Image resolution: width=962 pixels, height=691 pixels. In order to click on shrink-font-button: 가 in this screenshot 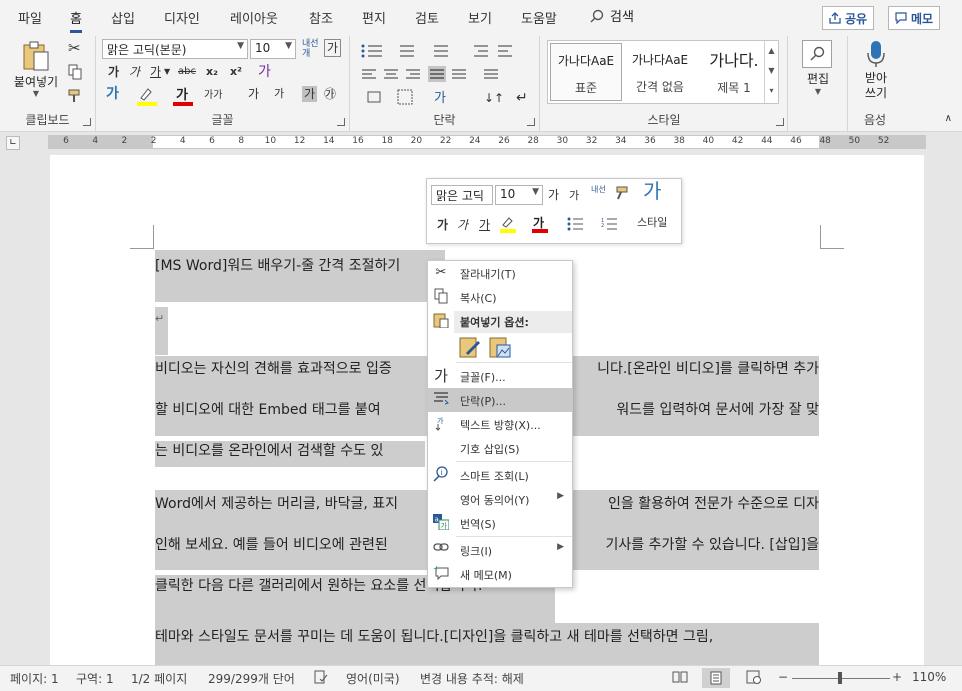, I will do `click(279, 94)`.